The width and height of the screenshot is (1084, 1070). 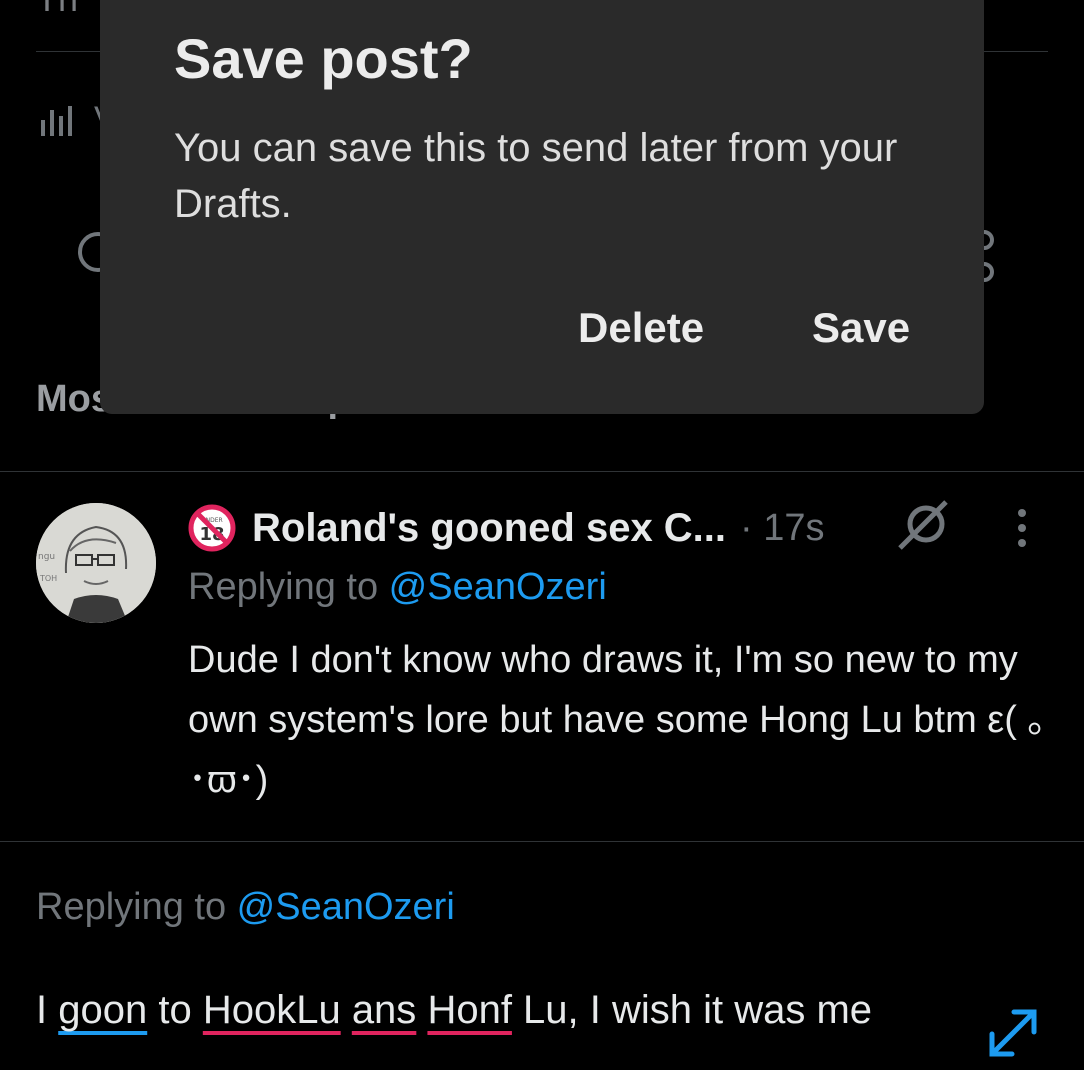 What do you see at coordinates (384, 1010) in the screenshot?
I see `misspelled-word: ans` at bounding box center [384, 1010].